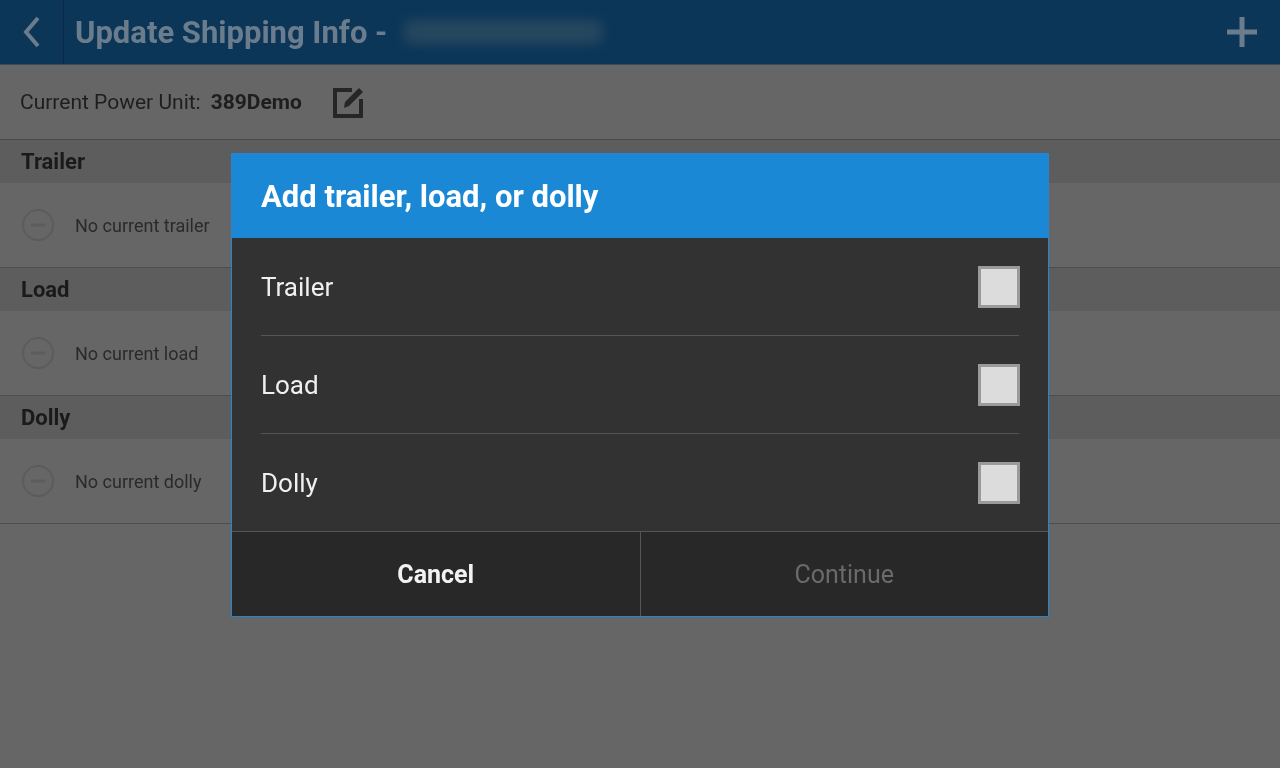  I want to click on section-title: Load, so click(45, 289).